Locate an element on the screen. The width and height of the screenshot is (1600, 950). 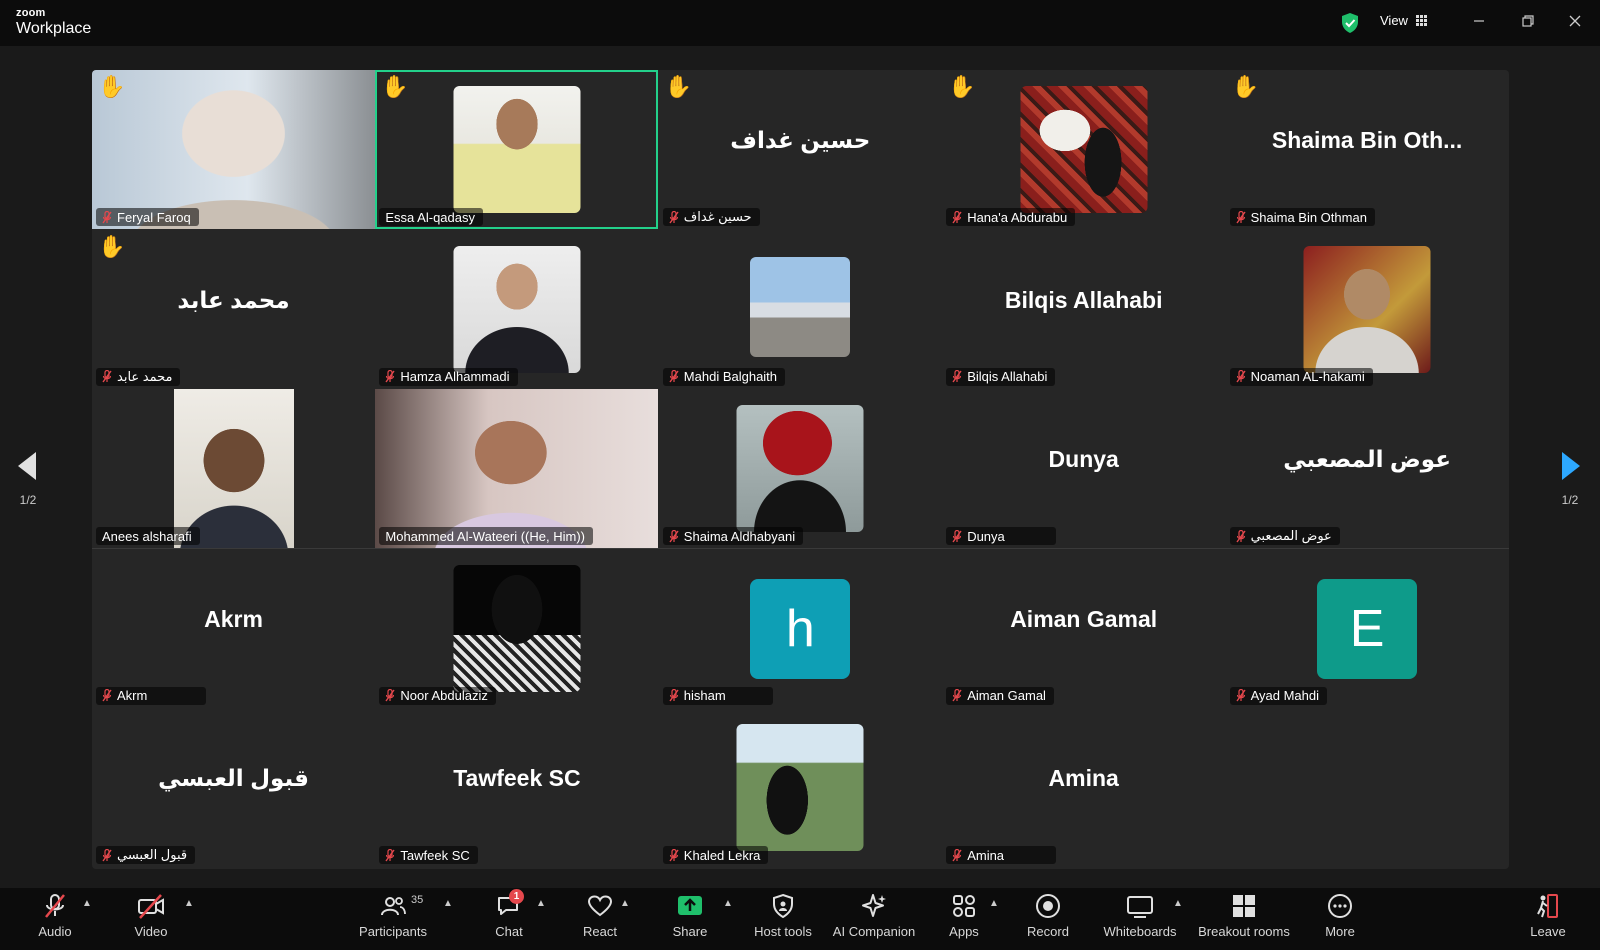
page-indicator-left: 1/2 is located at coordinates (28, 500).